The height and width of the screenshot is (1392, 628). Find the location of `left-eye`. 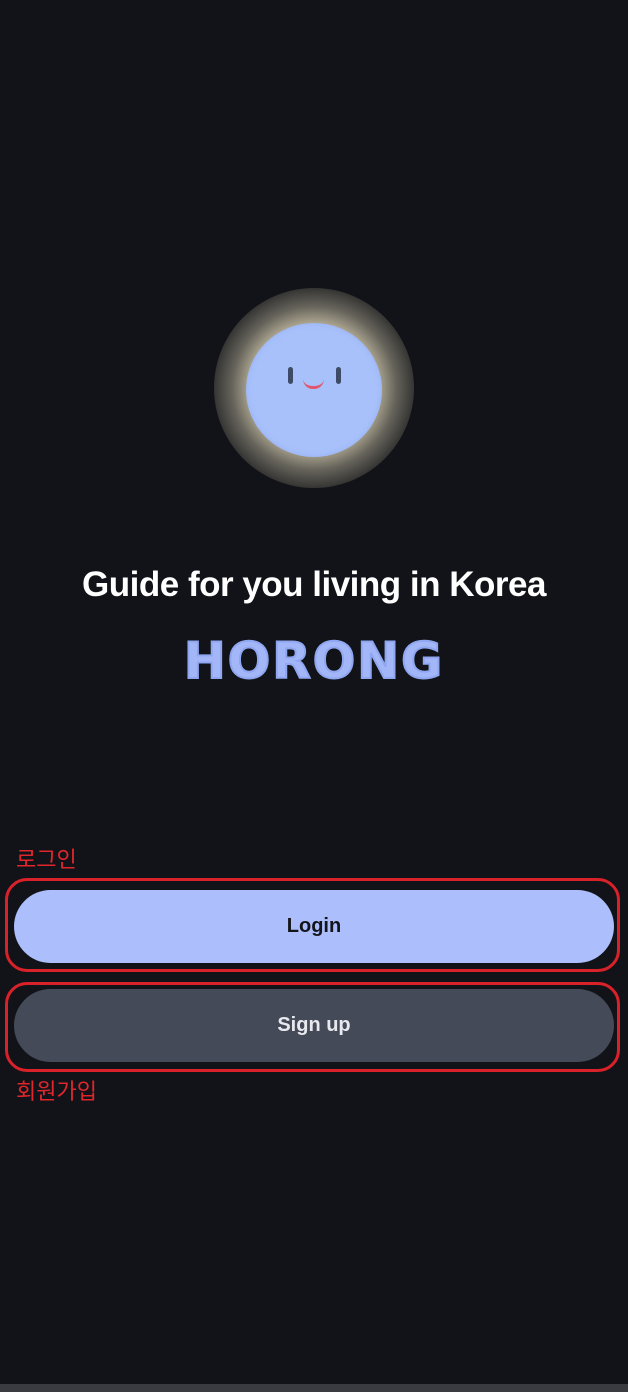

left-eye is located at coordinates (290, 375).